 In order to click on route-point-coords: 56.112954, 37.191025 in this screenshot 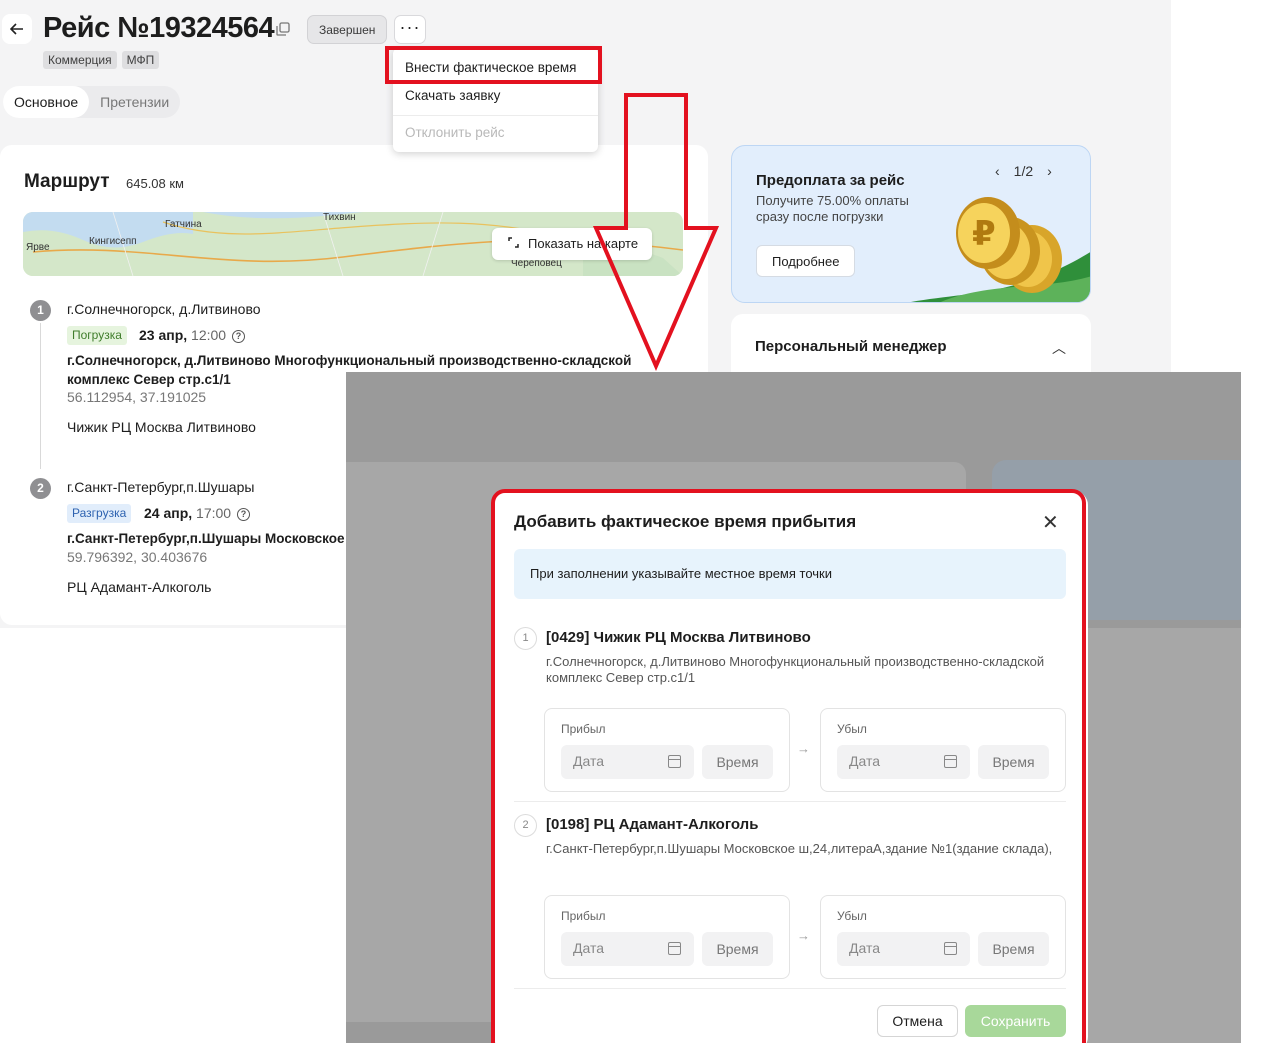, I will do `click(137, 397)`.